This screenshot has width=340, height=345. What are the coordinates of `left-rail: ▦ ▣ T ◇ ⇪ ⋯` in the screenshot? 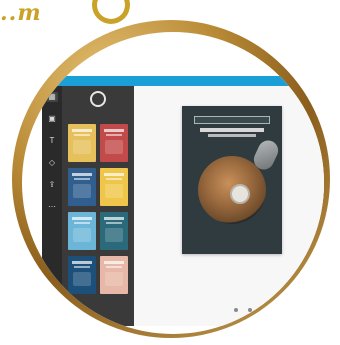 It's located at (52, 206).